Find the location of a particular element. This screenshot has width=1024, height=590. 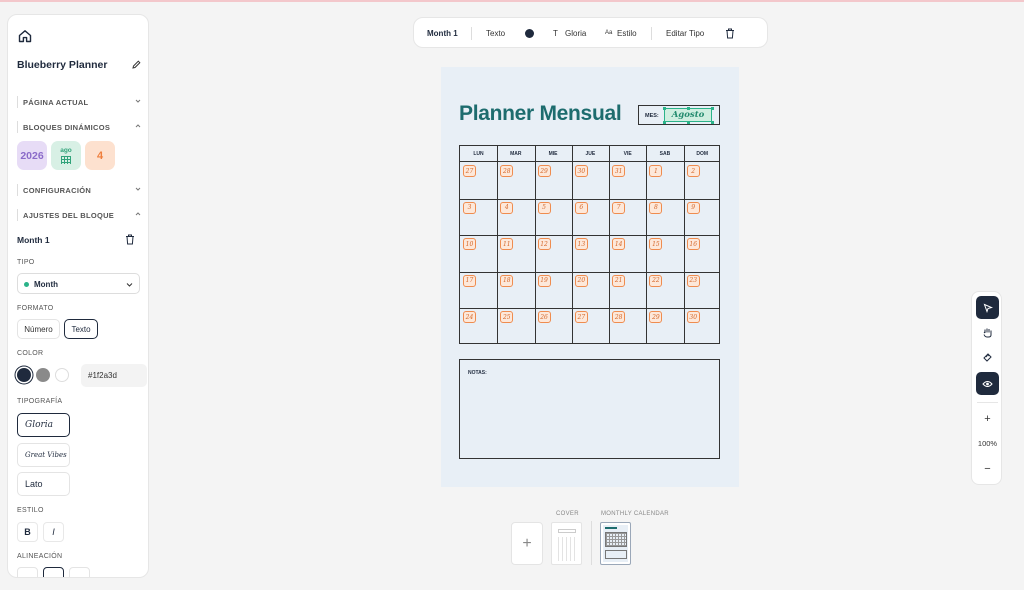

font-lato-button: Lato is located at coordinates (43, 484).